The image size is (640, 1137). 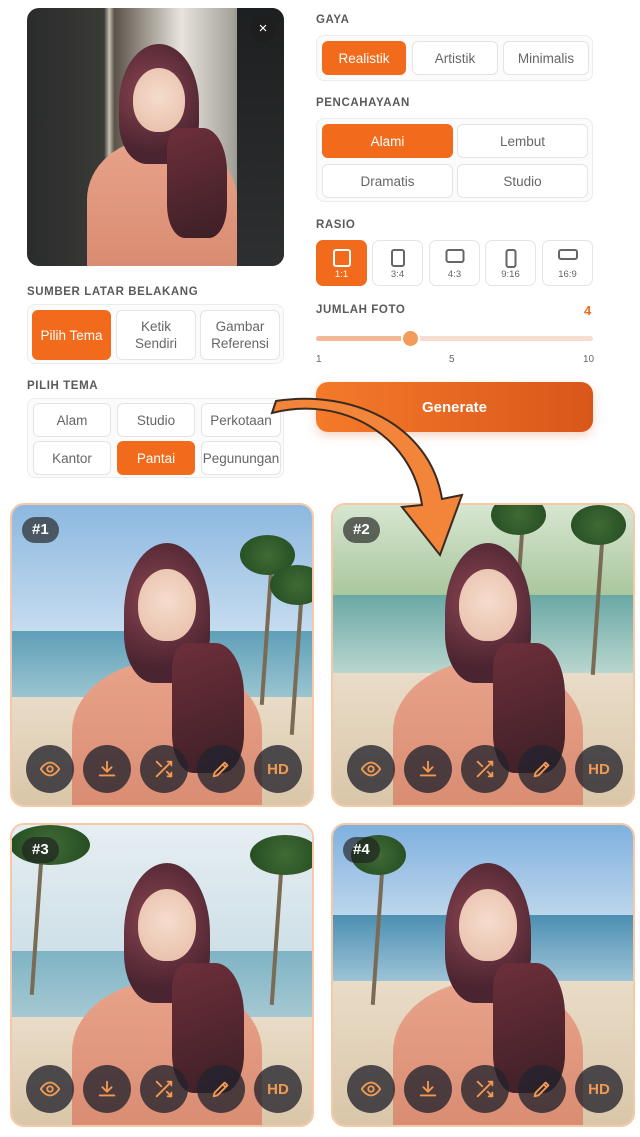 What do you see at coordinates (522, 141) in the screenshot?
I see `pencahayaan-option-lembut: Lembut` at bounding box center [522, 141].